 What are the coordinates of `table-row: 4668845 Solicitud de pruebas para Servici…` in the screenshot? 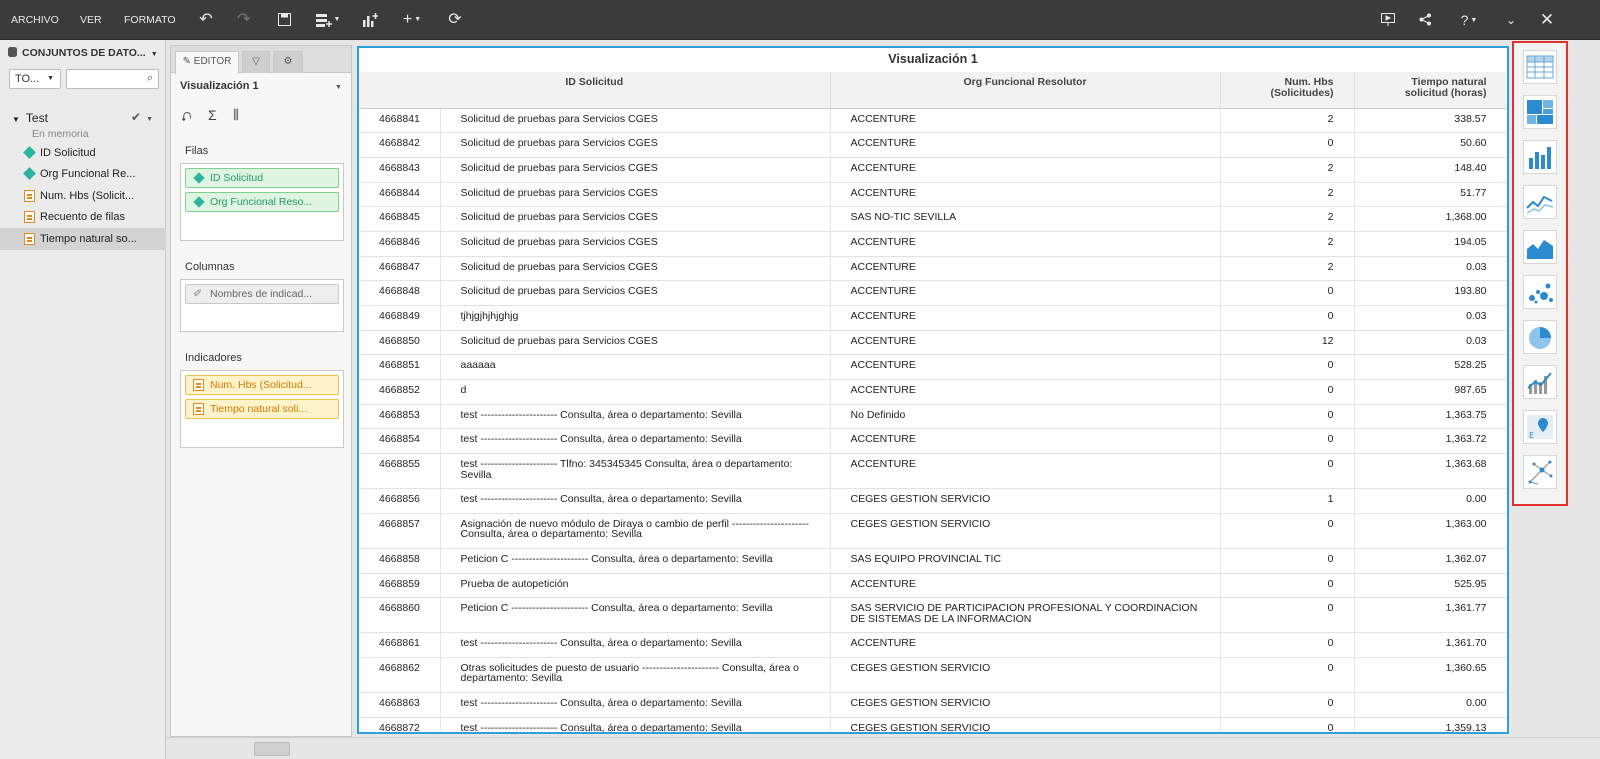 It's located at (933, 219).